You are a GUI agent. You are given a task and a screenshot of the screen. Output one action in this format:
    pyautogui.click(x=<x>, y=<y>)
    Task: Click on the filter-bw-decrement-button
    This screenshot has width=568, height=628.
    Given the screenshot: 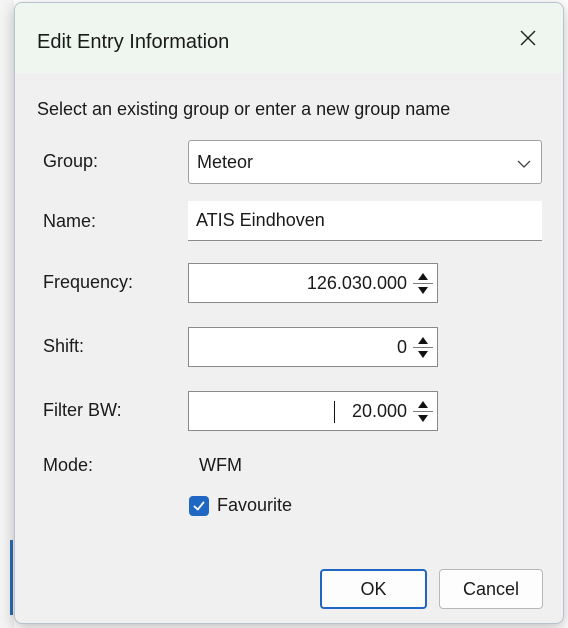 What is the action you would take?
    pyautogui.click(x=423, y=418)
    